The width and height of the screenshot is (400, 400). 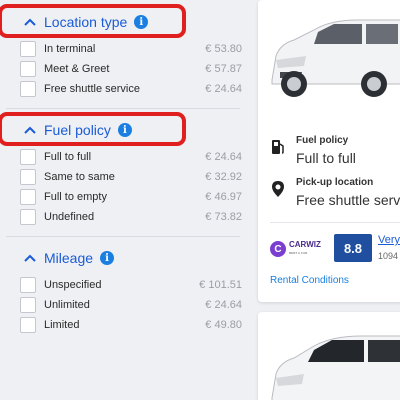 I want to click on filter-header-fuel-policy: Fuel policy i, so click(x=66, y=130).